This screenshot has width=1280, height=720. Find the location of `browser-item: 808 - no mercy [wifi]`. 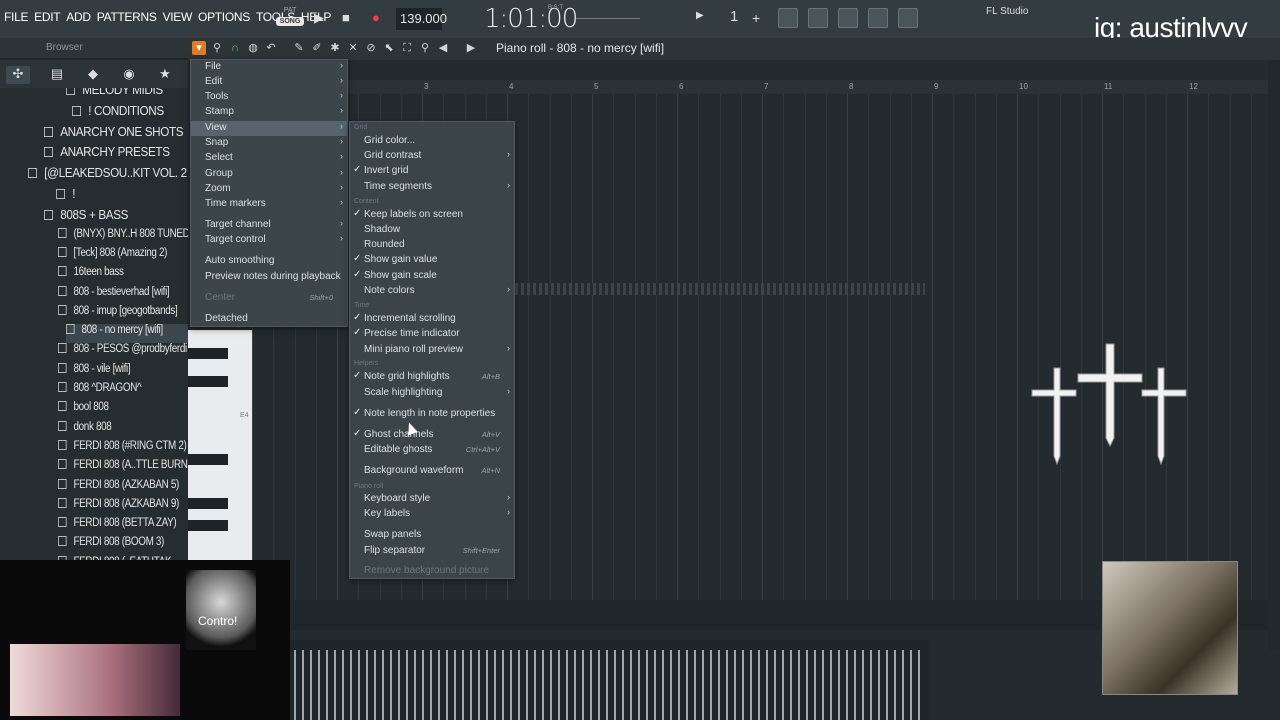

browser-item: 808 - no mercy [wifi] is located at coordinates (127, 334).